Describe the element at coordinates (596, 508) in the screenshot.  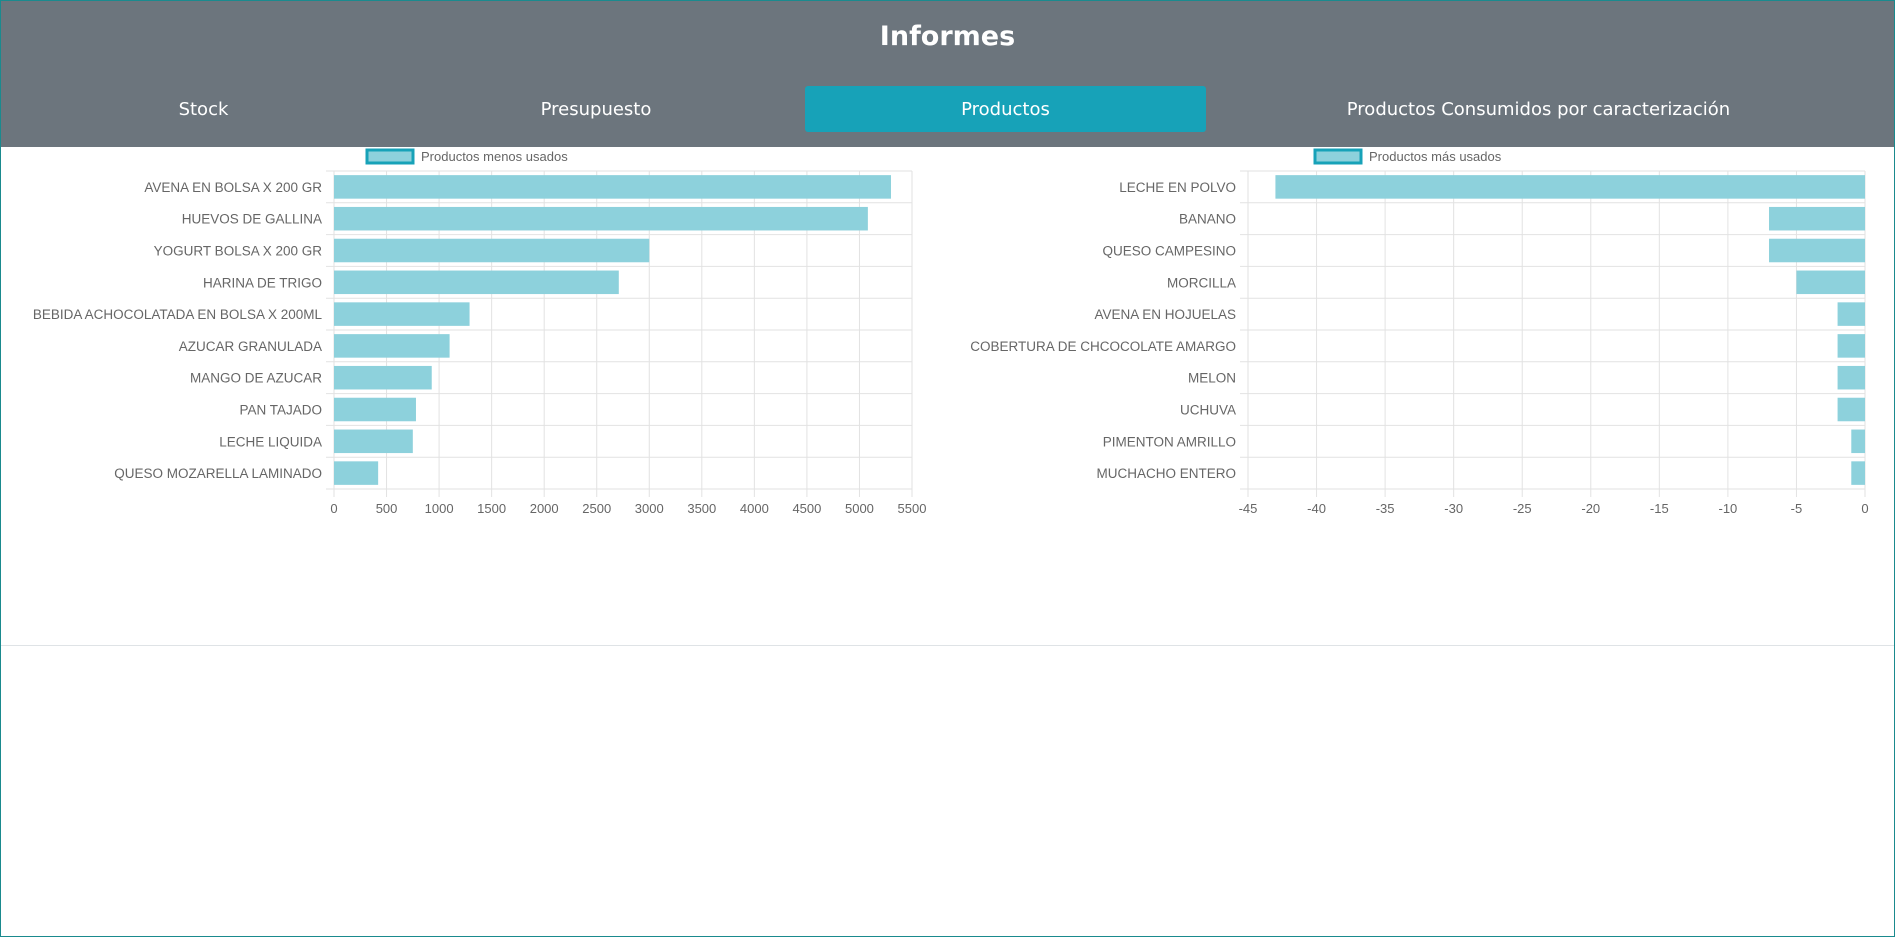
I see `x-tick-label: 2500` at that location.